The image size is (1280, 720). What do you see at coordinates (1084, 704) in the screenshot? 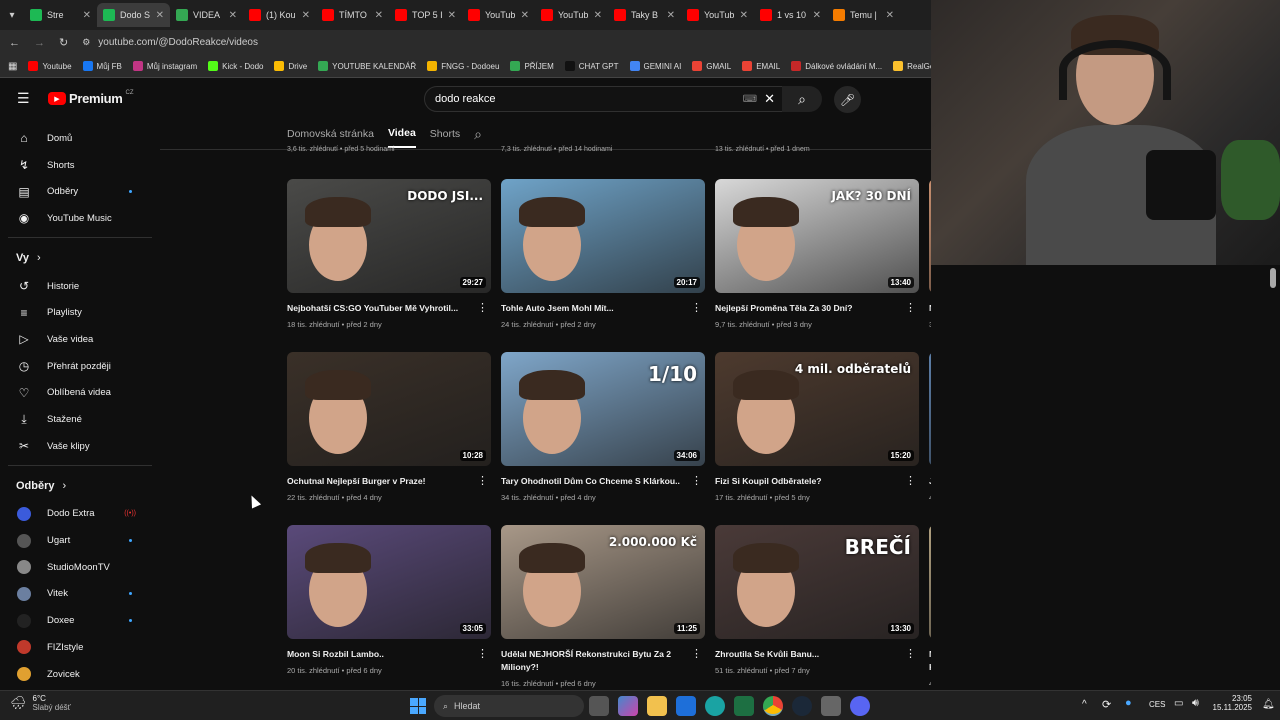
I see `tray-chevron-icon: ^` at bounding box center [1084, 704].